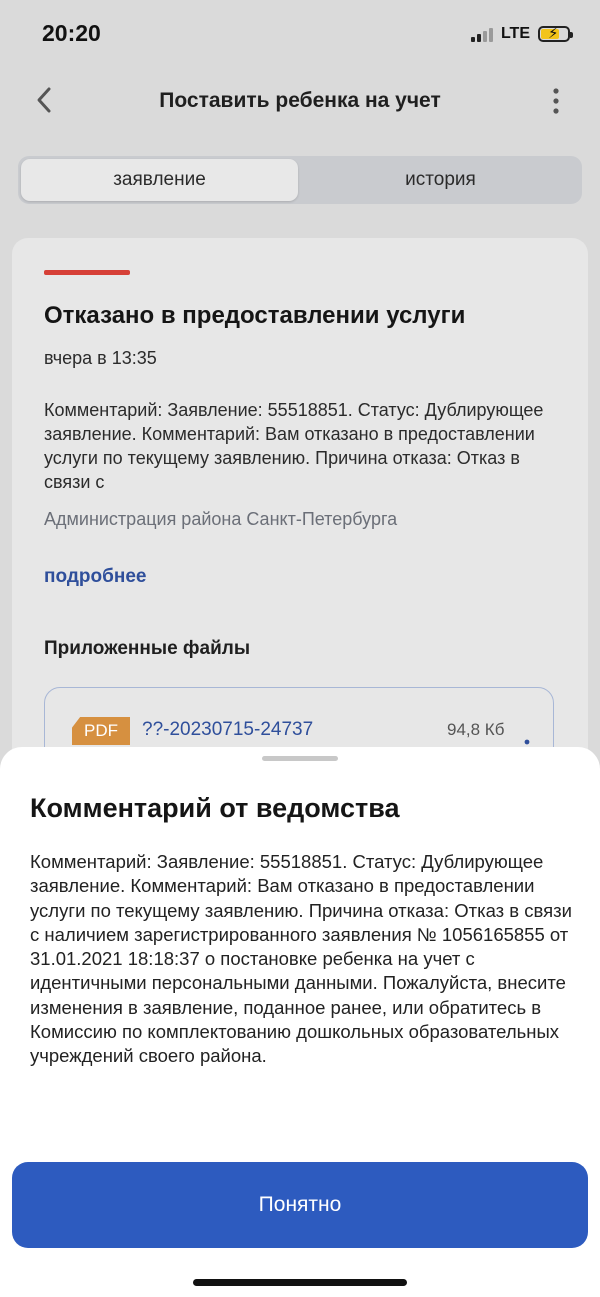 This screenshot has width=600, height=1297. I want to click on status-date: вчера в 13:35, so click(100, 358).